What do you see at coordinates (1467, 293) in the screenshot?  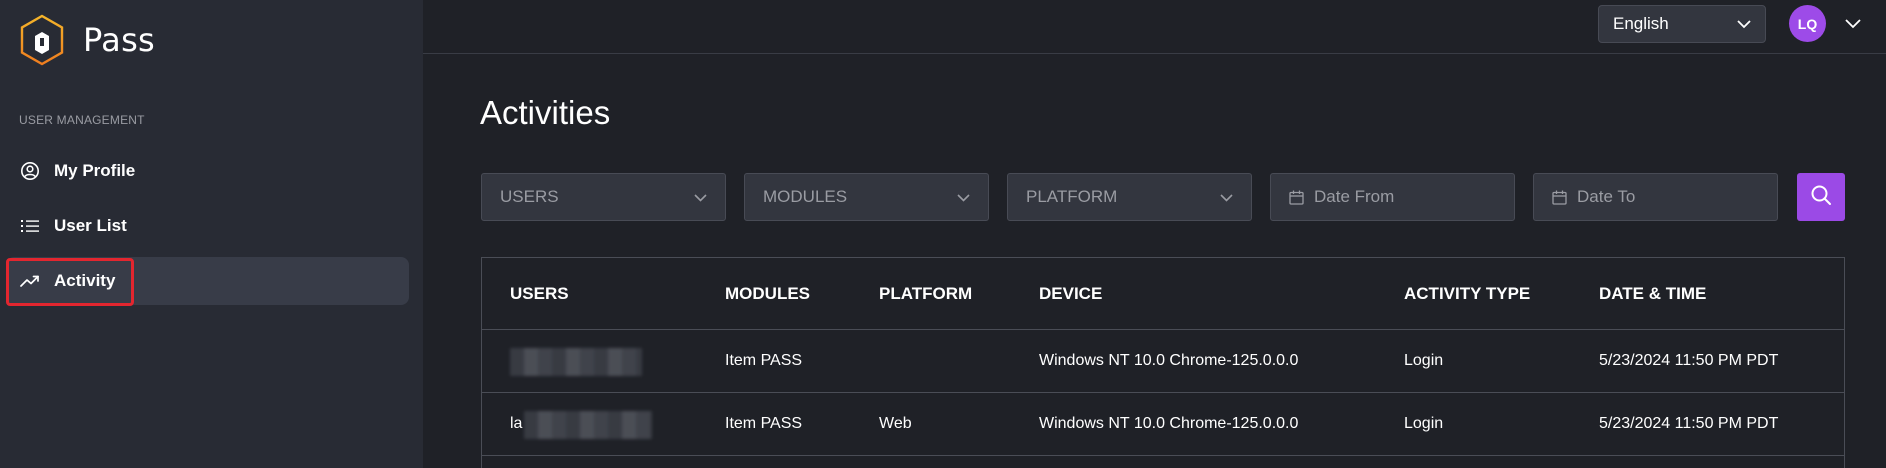 I see `column-header-activity-type: ACTIVITY TYPE` at bounding box center [1467, 293].